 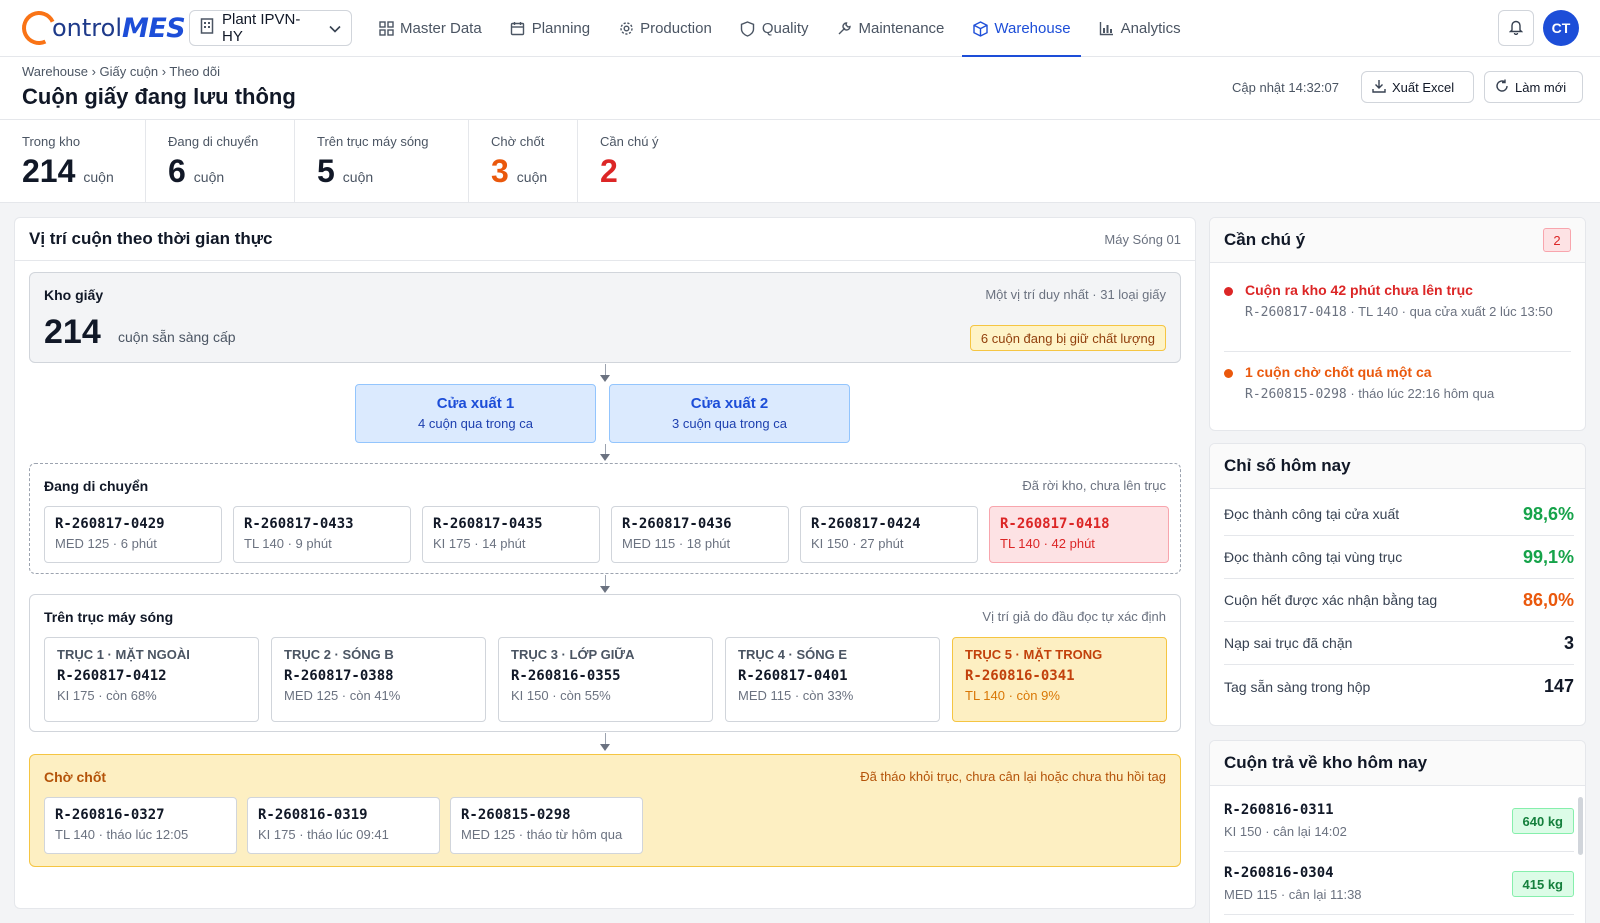 What do you see at coordinates (1312, 514) in the screenshot?
I see `metric-label: Đọc thành công tại cửa xuất` at bounding box center [1312, 514].